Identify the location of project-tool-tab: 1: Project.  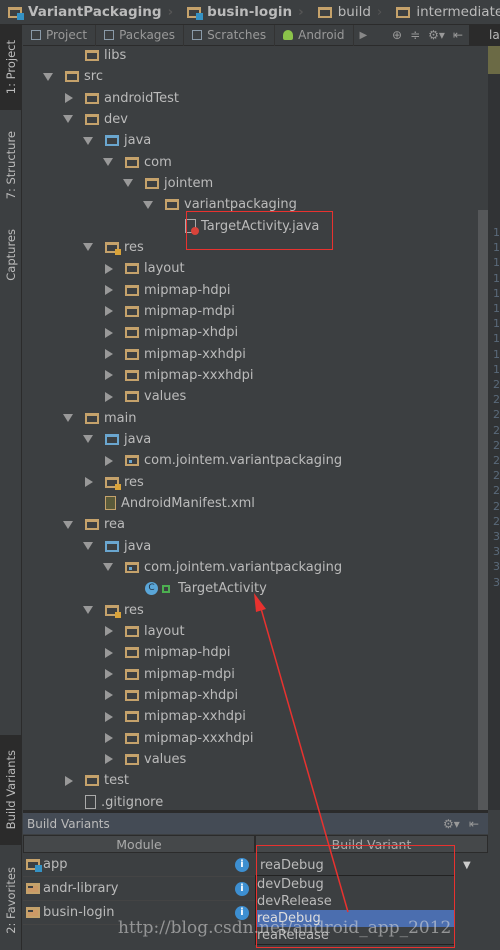
(11, 67).